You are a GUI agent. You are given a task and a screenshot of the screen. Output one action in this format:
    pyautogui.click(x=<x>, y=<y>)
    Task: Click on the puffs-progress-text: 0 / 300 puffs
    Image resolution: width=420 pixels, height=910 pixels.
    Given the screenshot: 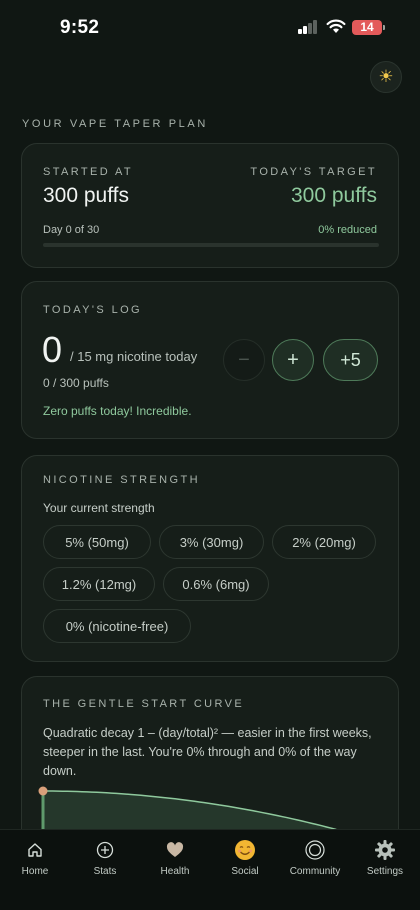 What is the action you would take?
    pyautogui.click(x=76, y=383)
    